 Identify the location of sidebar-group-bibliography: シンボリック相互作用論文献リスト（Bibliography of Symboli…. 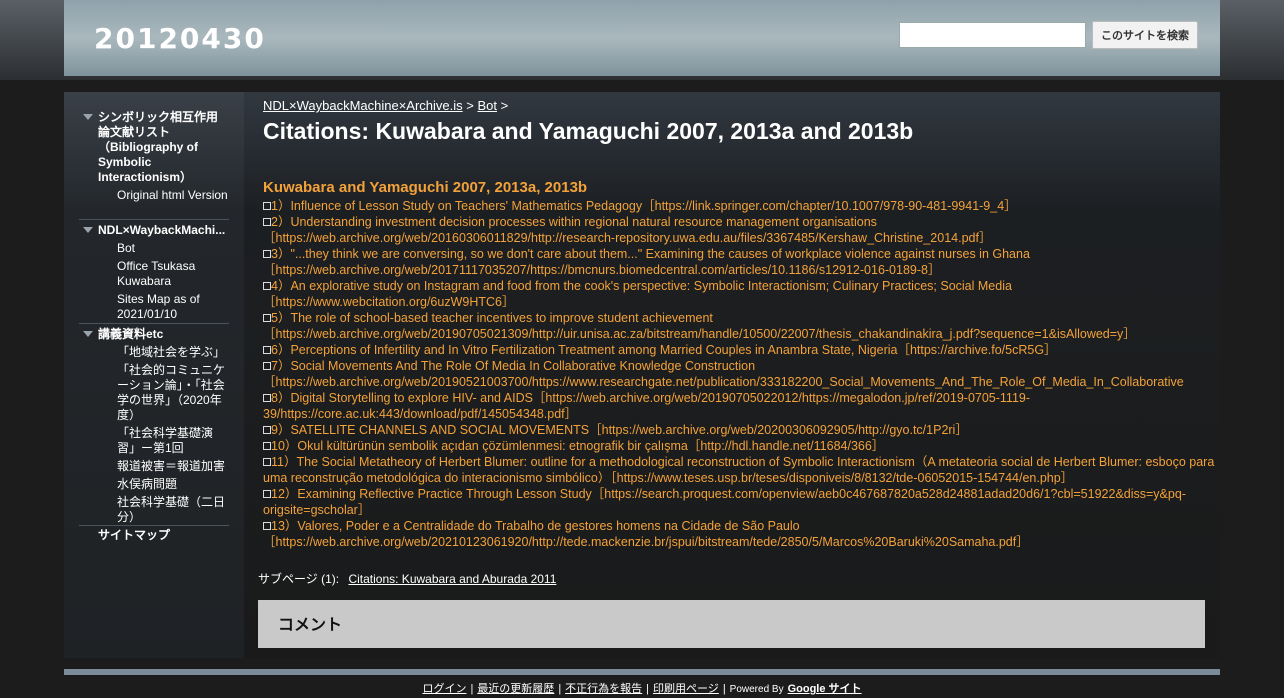
(154, 165).